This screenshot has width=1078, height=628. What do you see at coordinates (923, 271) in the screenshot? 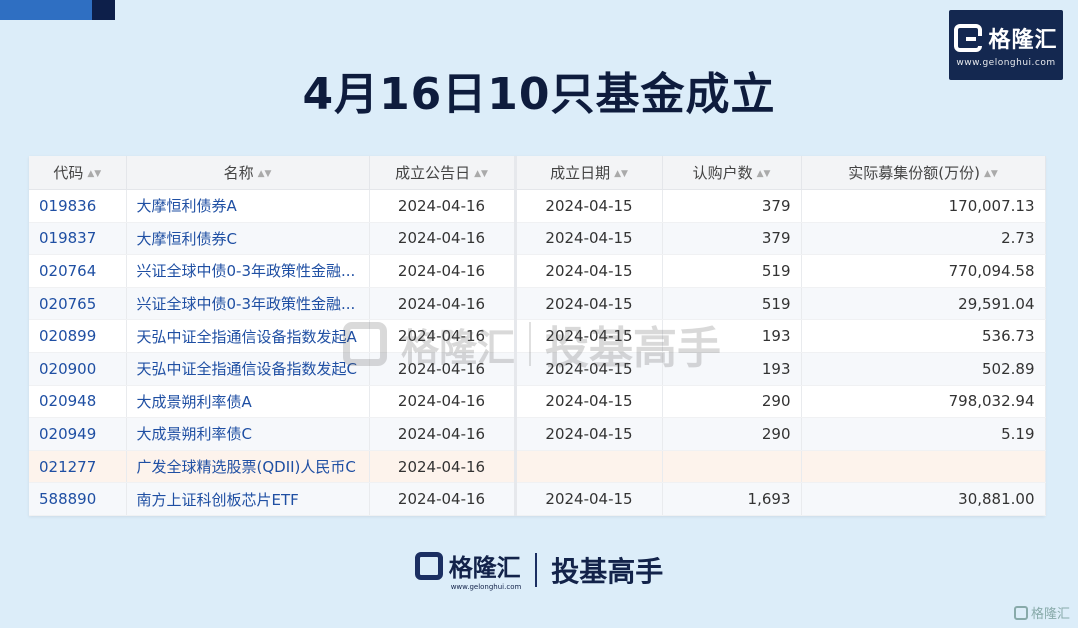
I see `cell-raised-shares: 770,094.58` at bounding box center [923, 271].